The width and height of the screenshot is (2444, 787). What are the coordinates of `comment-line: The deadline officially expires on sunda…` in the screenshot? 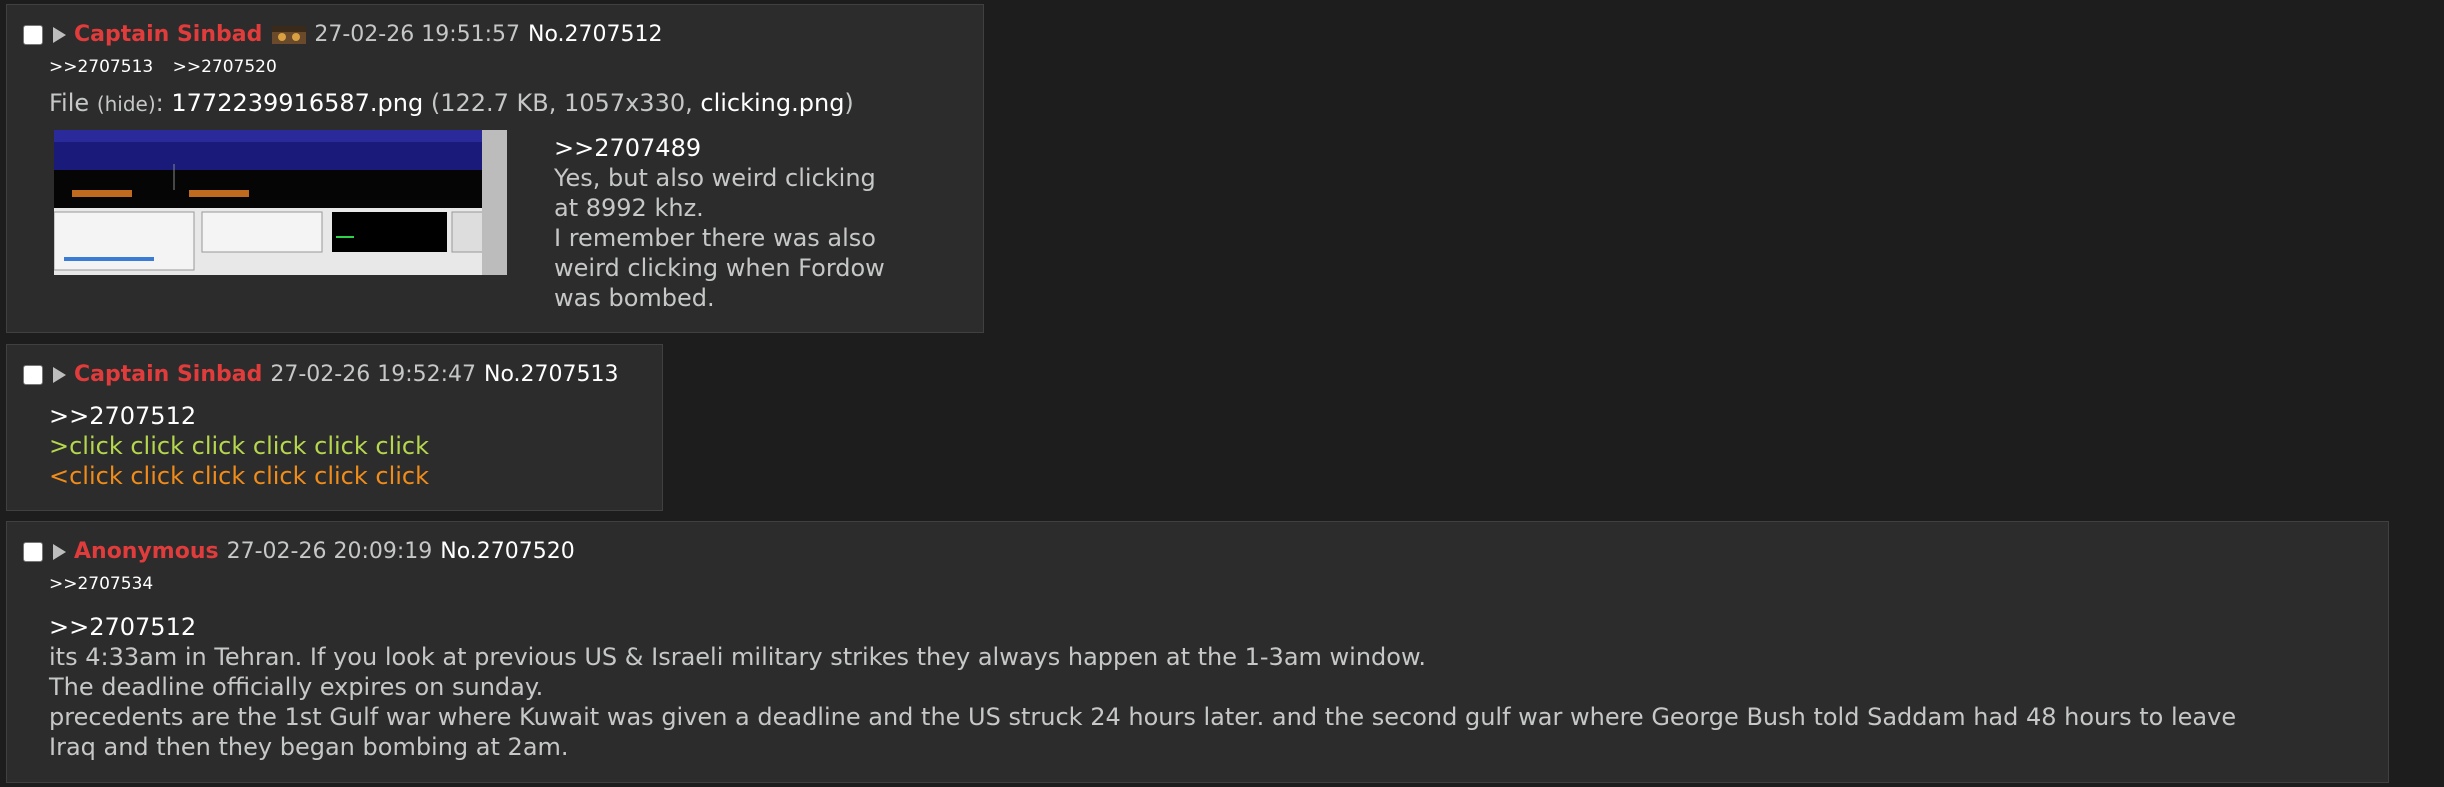 It's located at (296, 687).